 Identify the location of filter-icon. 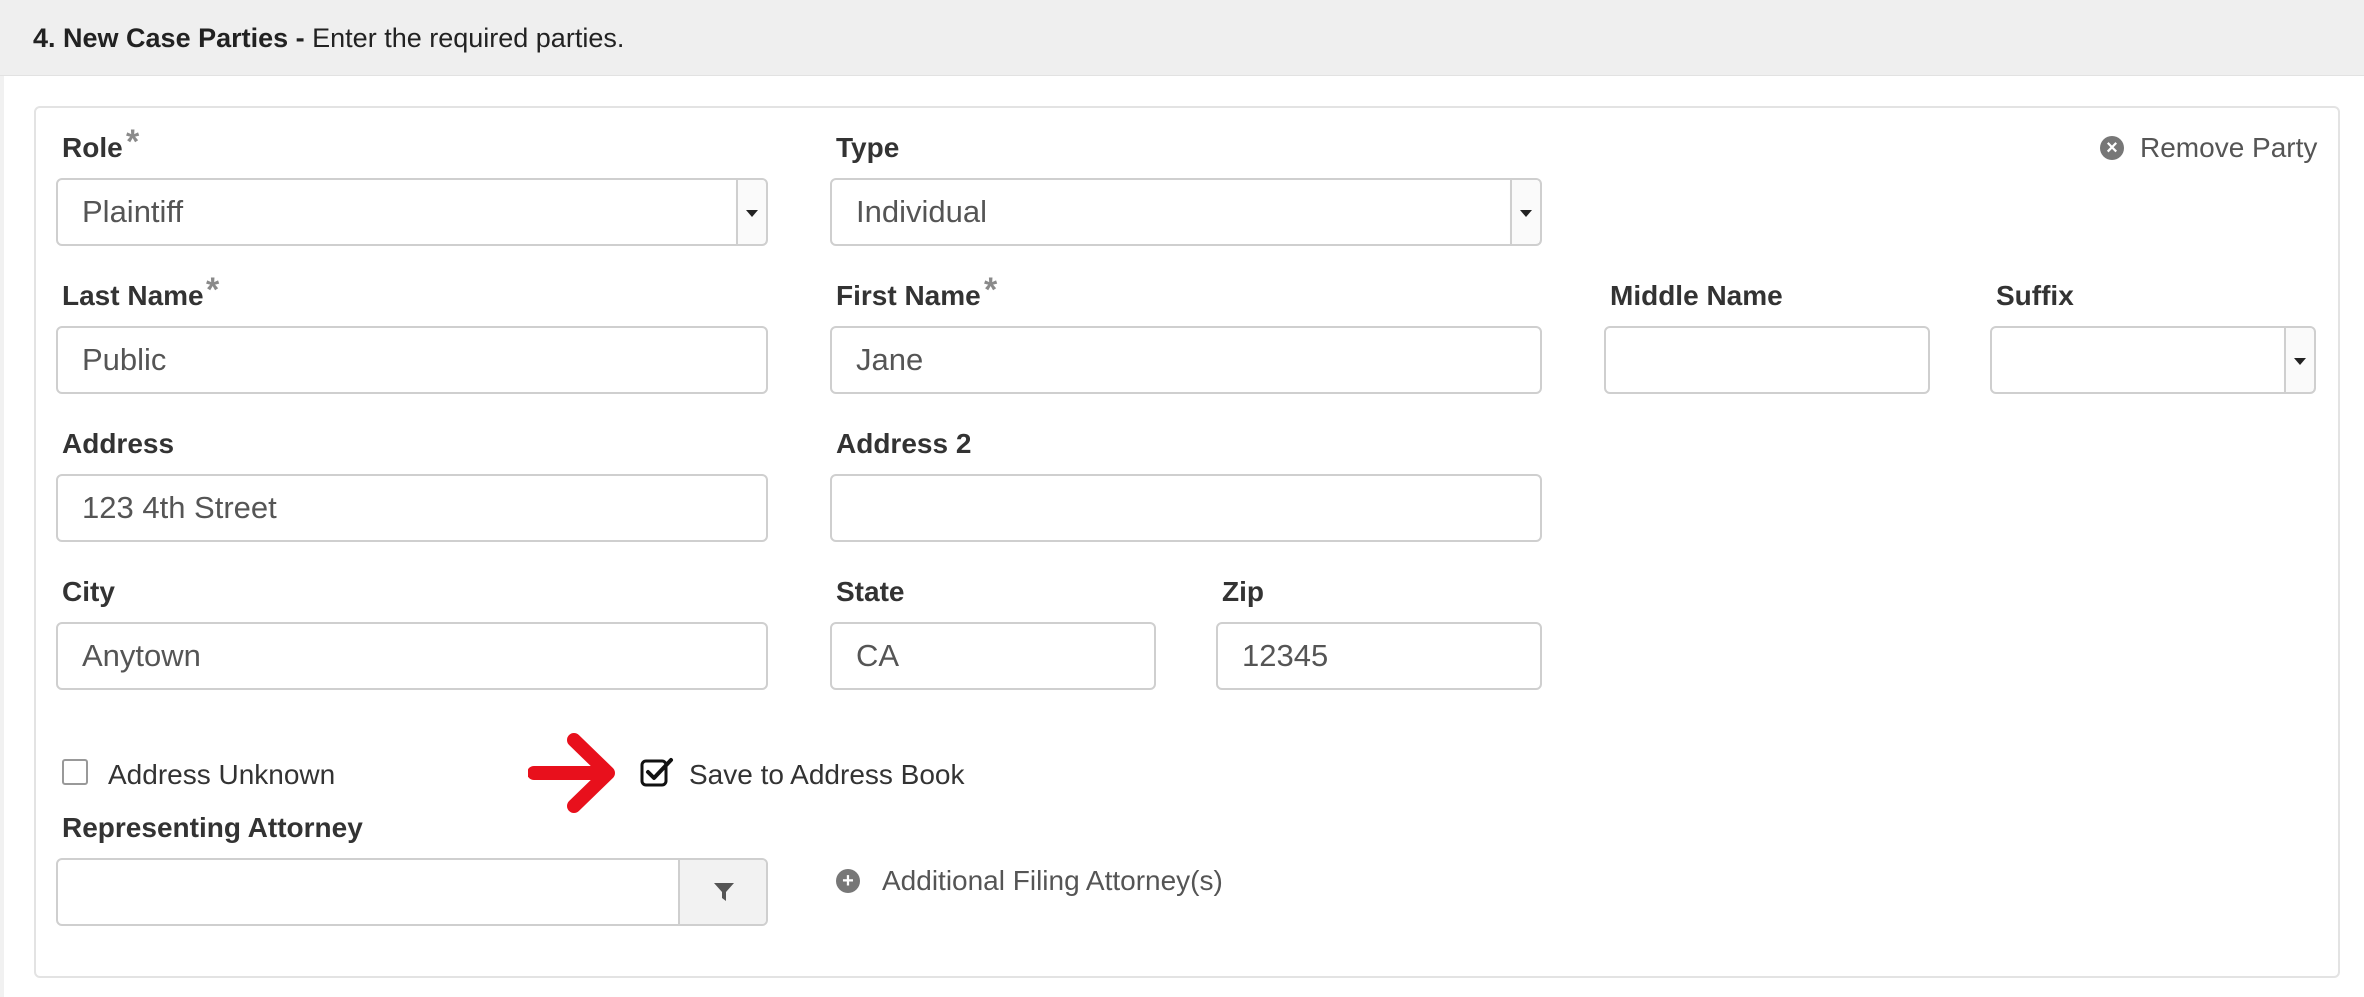
(724, 892).